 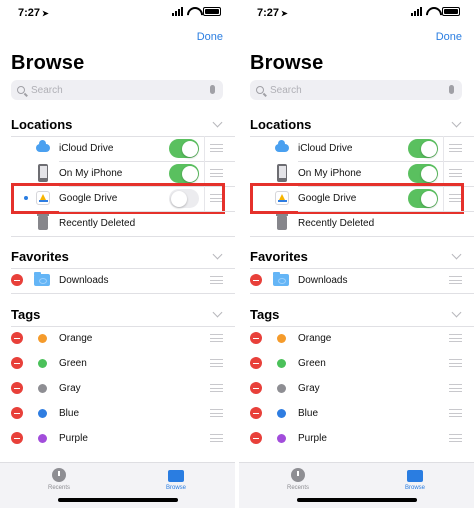 What do you see at coordinates (309, 388) in the screenshot?
I see `tag-label: Gray` at bounding box center [309, 388].